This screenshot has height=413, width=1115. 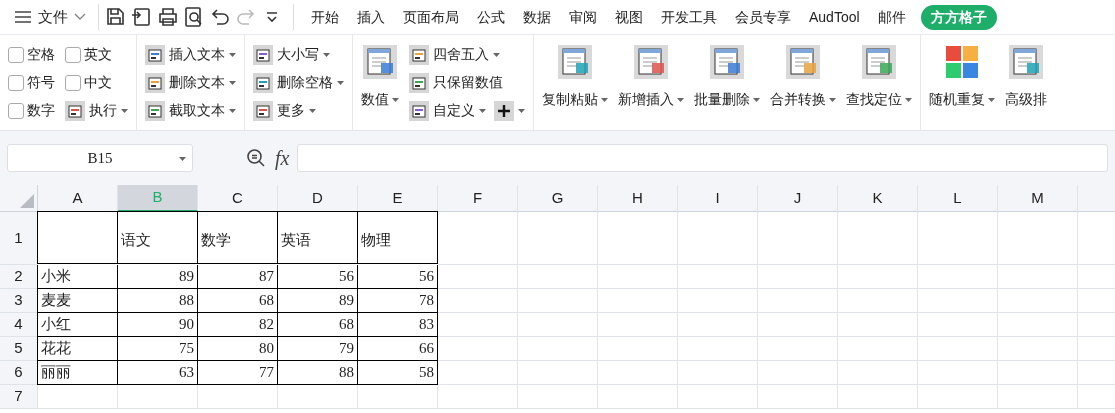 I want to click on ribbon-tab: 邮件, so click(x=891, y=17).